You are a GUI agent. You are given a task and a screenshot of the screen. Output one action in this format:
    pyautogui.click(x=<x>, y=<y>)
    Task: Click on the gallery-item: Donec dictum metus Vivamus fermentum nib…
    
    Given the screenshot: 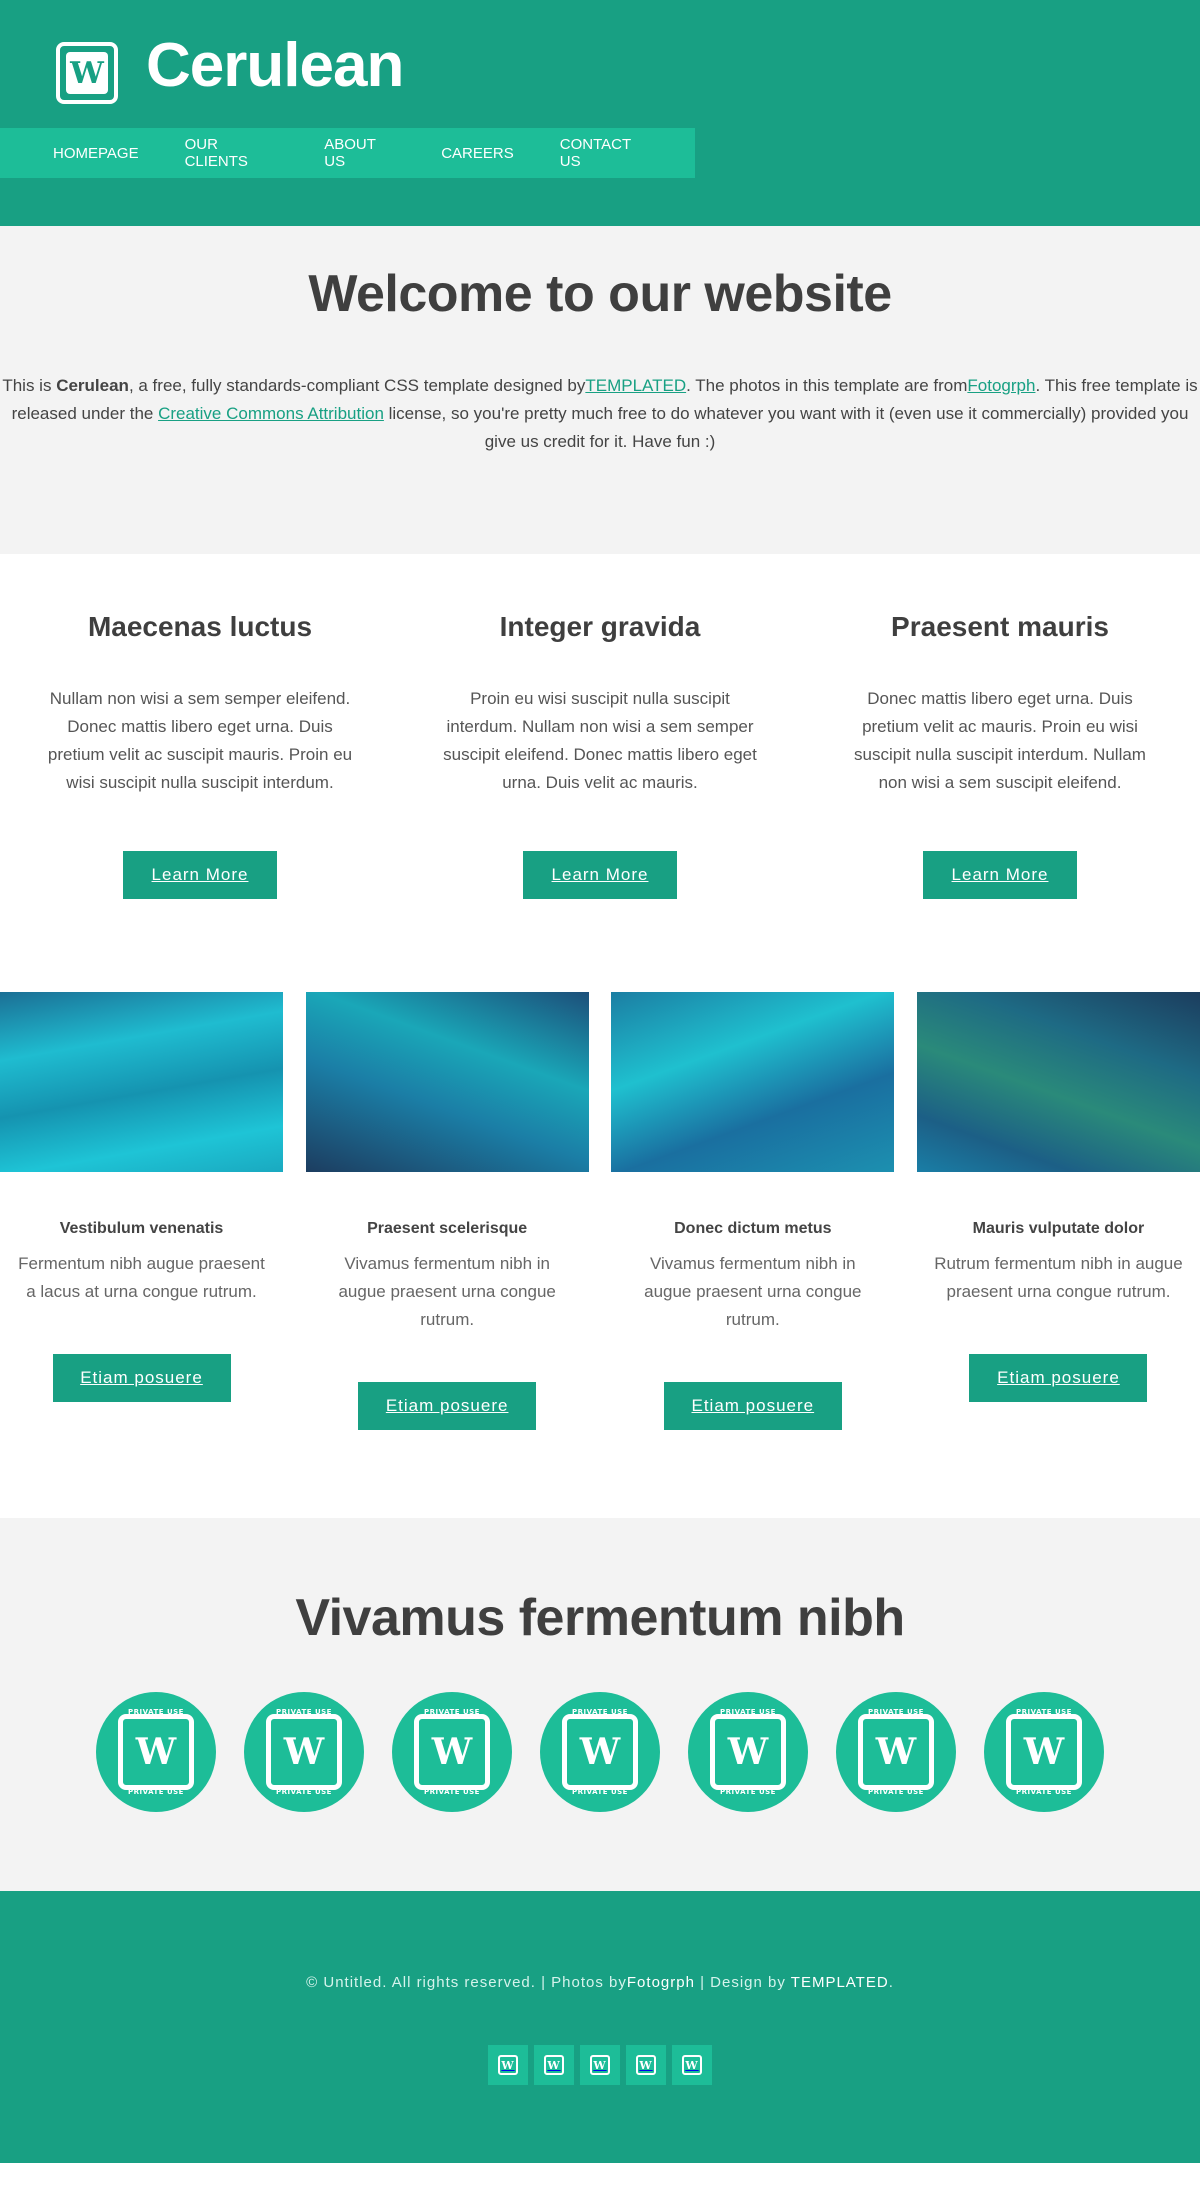 What is the action you would take?
    pyautogui.click(x=753, y=1255)
    